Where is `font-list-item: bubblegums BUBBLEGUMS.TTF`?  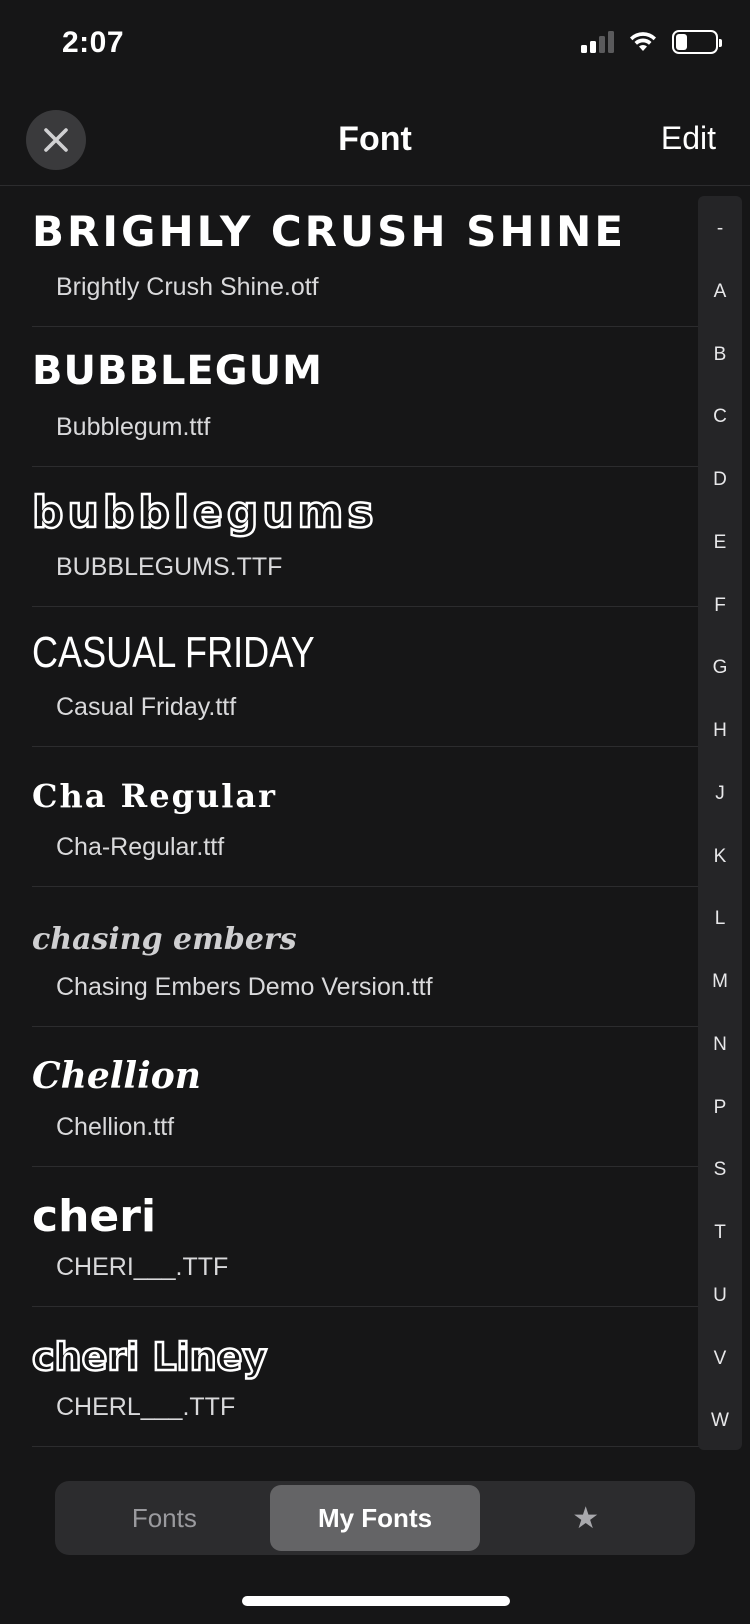 font-list-item: bubblegums BUBBLEGUMS.TTF is located at coordinates (365, 537).